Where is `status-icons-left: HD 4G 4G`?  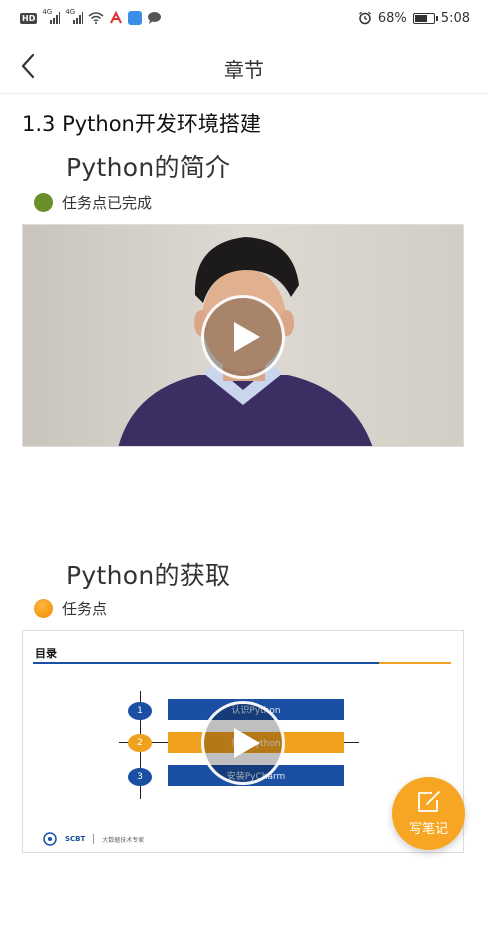
status-icons-left: HD 4G 4G is located at coordinates (91, 16).